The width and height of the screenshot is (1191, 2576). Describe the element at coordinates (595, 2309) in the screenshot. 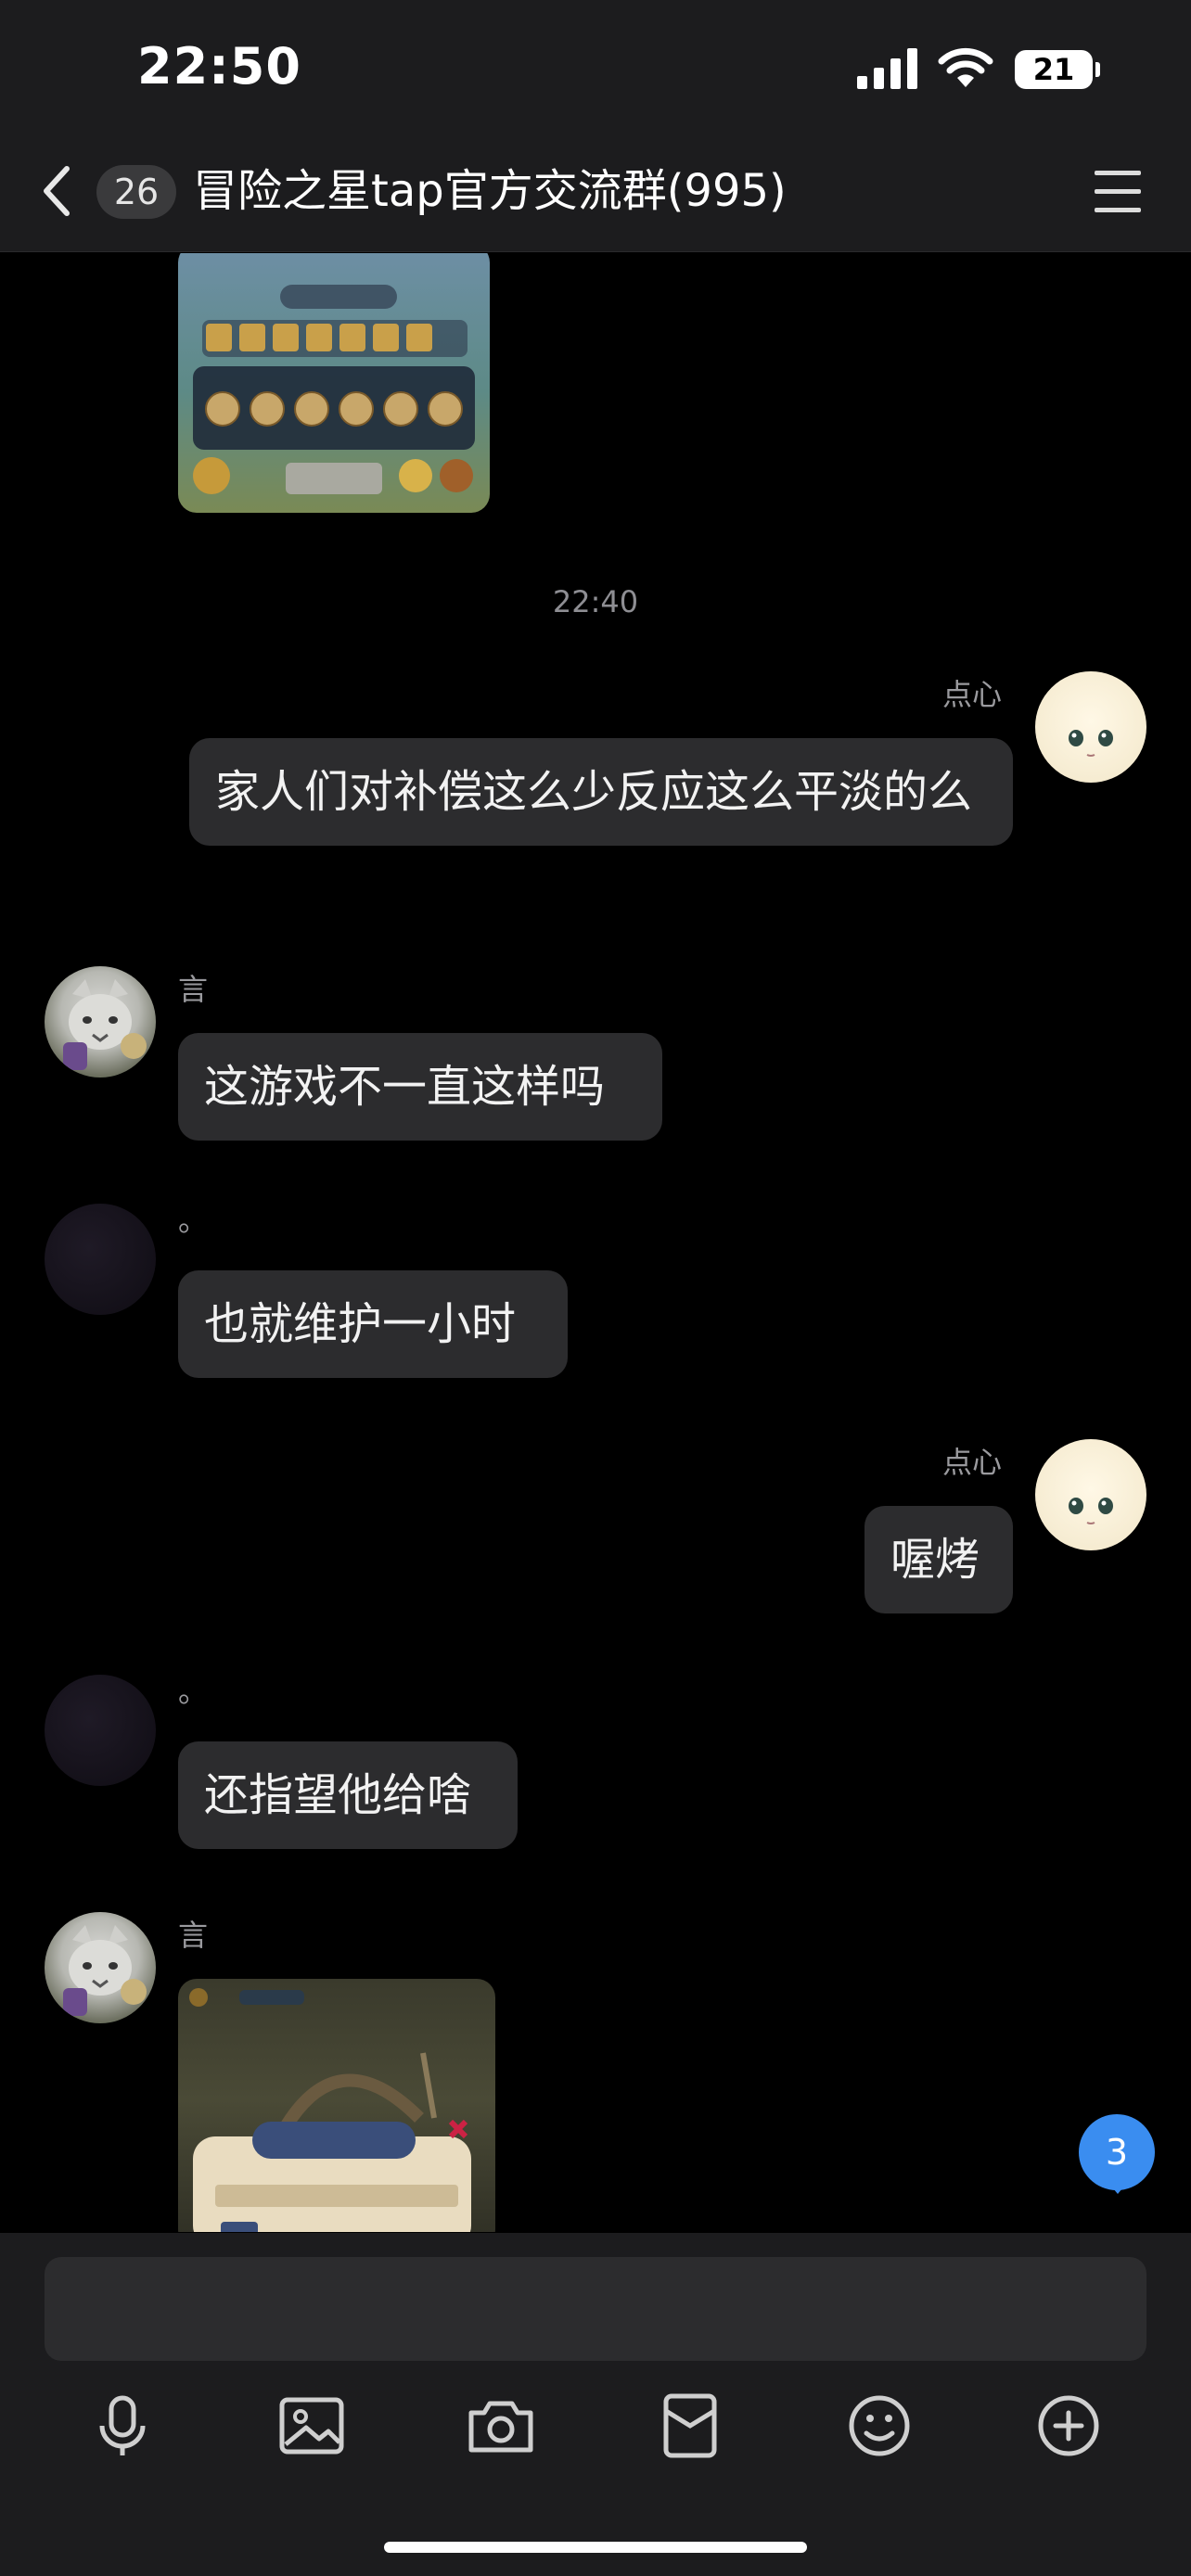

I see `message-input` at that location.